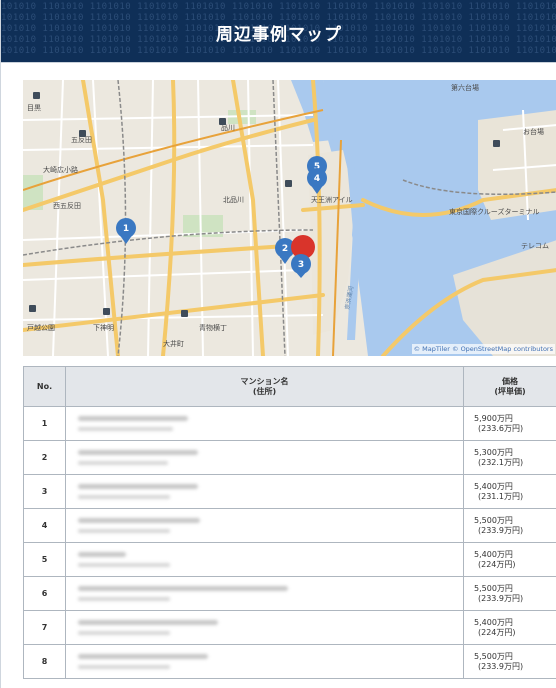 This screenshot has width=556, height=688. What do you see at coordinates (233, 200) in the screenshot?
I see `label-kitashinagawa: 北品川` at bounding box center [233, 200].